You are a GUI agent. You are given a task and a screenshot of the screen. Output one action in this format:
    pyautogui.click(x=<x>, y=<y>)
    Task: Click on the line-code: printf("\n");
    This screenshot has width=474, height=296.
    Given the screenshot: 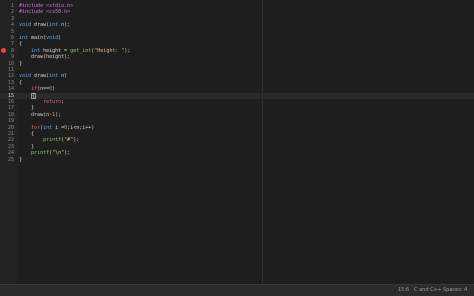 What is the action you would take?
    pyautogui.click(x=44, y=153)
    